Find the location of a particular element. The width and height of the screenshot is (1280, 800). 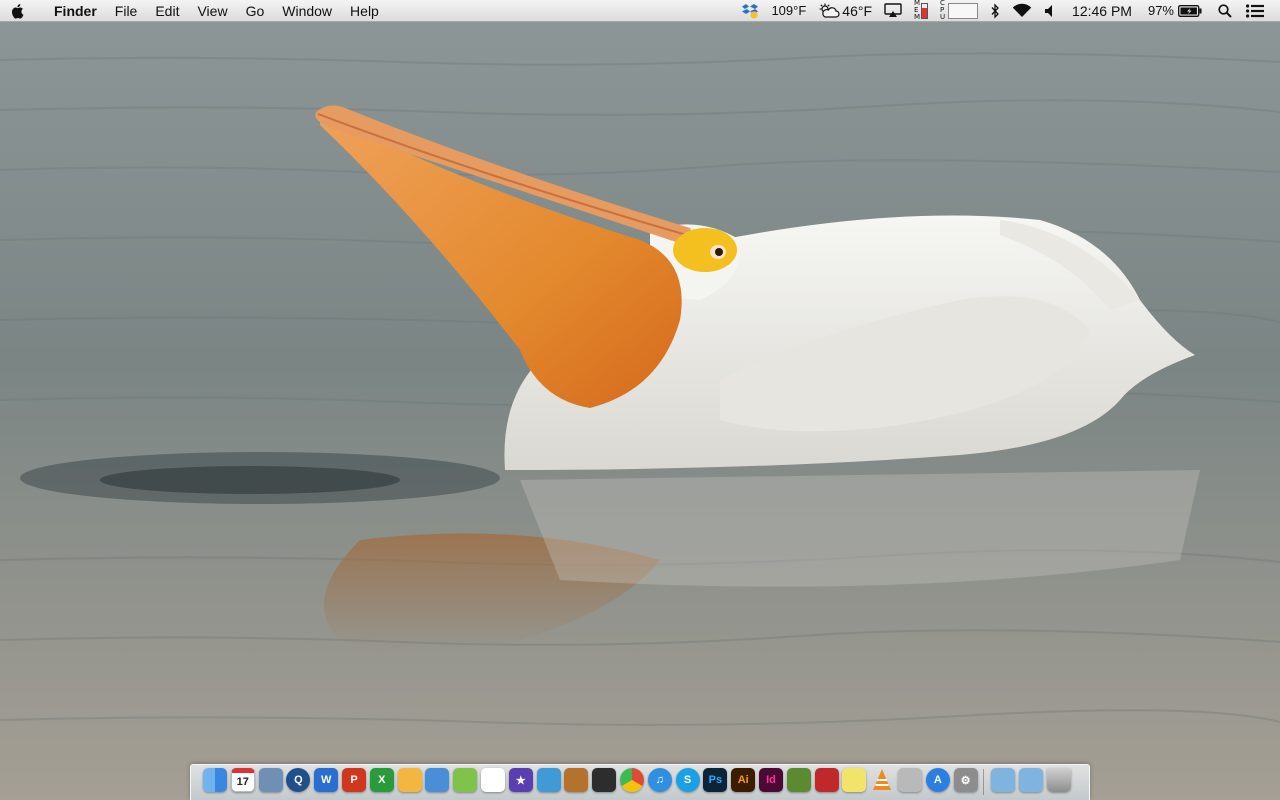

itunes-icon: ♫ is located at coordinates (659, 780).